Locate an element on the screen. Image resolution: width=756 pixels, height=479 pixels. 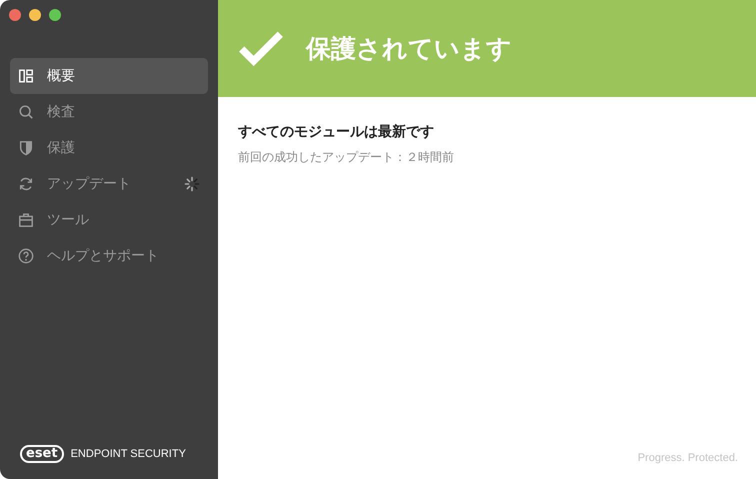
eset-logo: eset is located at coordinates (42, 454).